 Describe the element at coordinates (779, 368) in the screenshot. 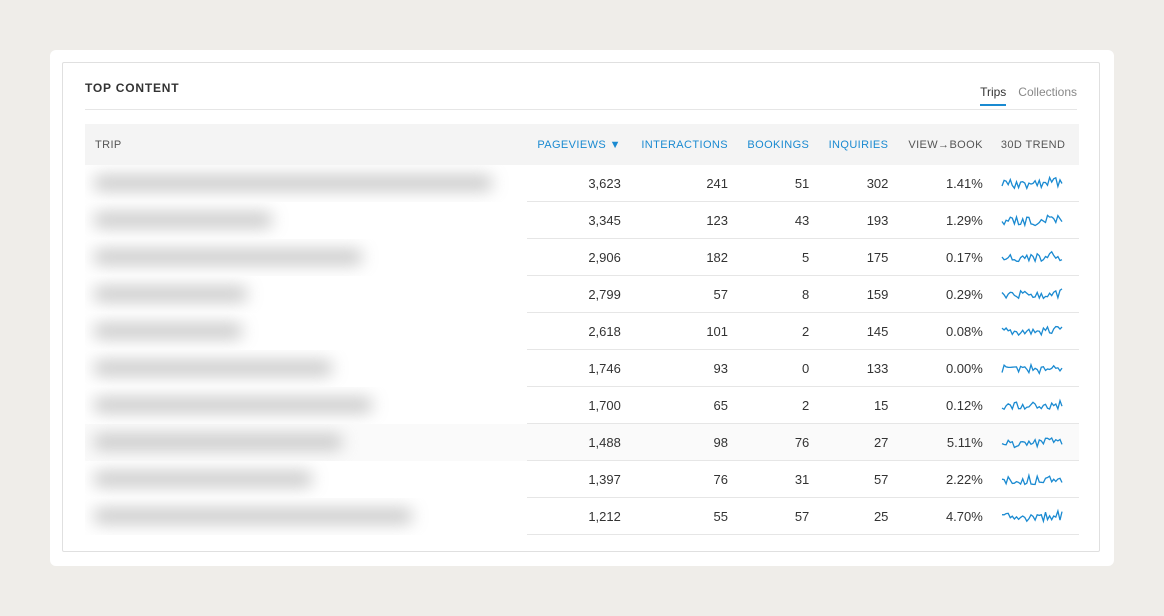

I see `bookings-cell: 0` at that location.